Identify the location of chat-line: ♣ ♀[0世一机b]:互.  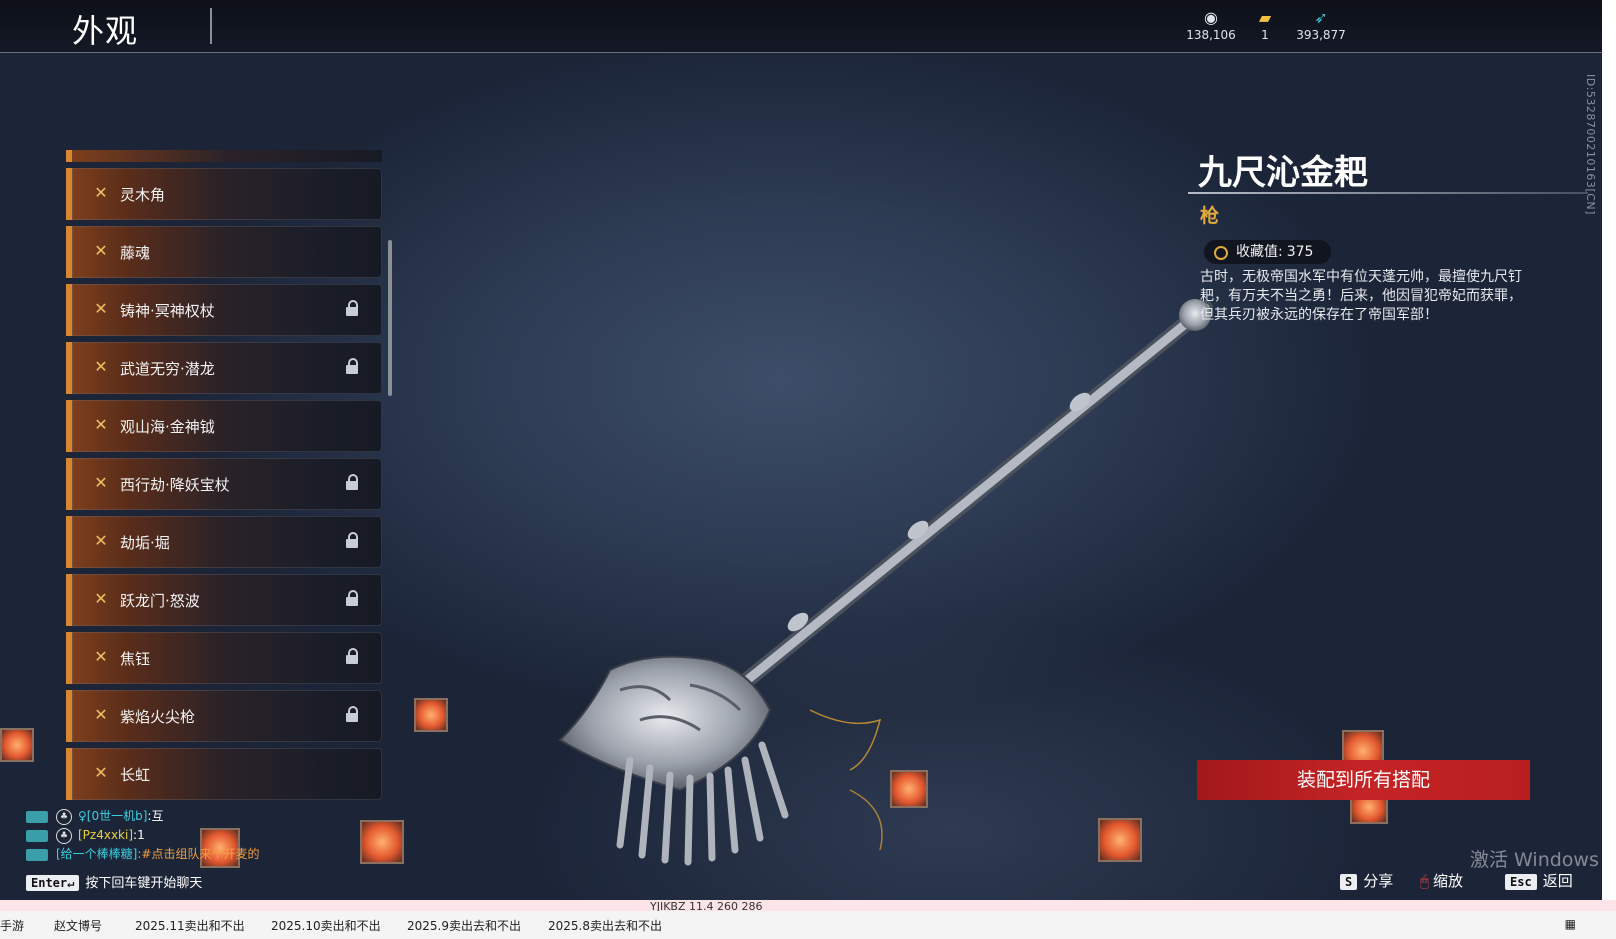
(142, 816).